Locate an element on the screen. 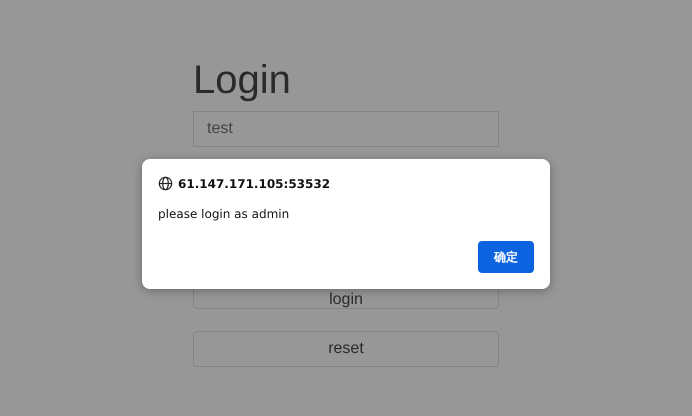  dialog-origin: 61.147.171.105:53532 is located at coordinates (254, 183).